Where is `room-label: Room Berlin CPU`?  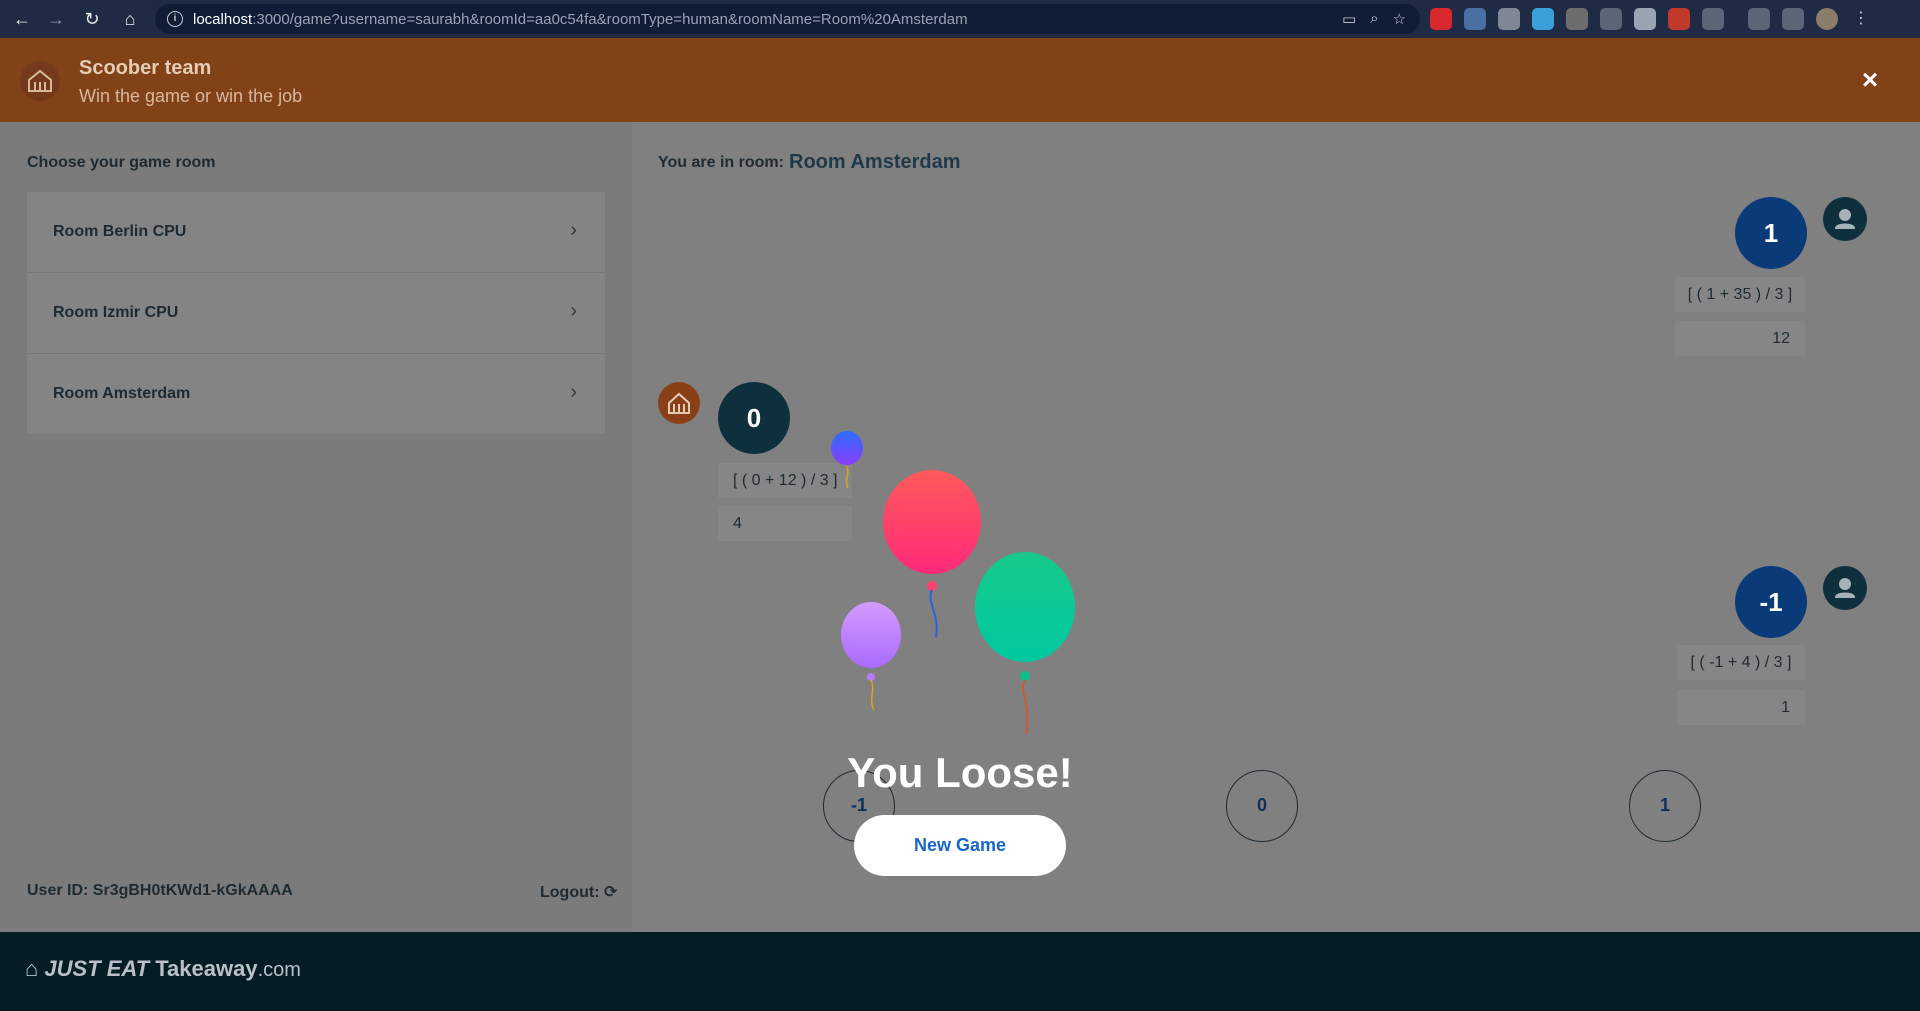
room-label: Room Berlin CPU is located at coordinates (120, 231).